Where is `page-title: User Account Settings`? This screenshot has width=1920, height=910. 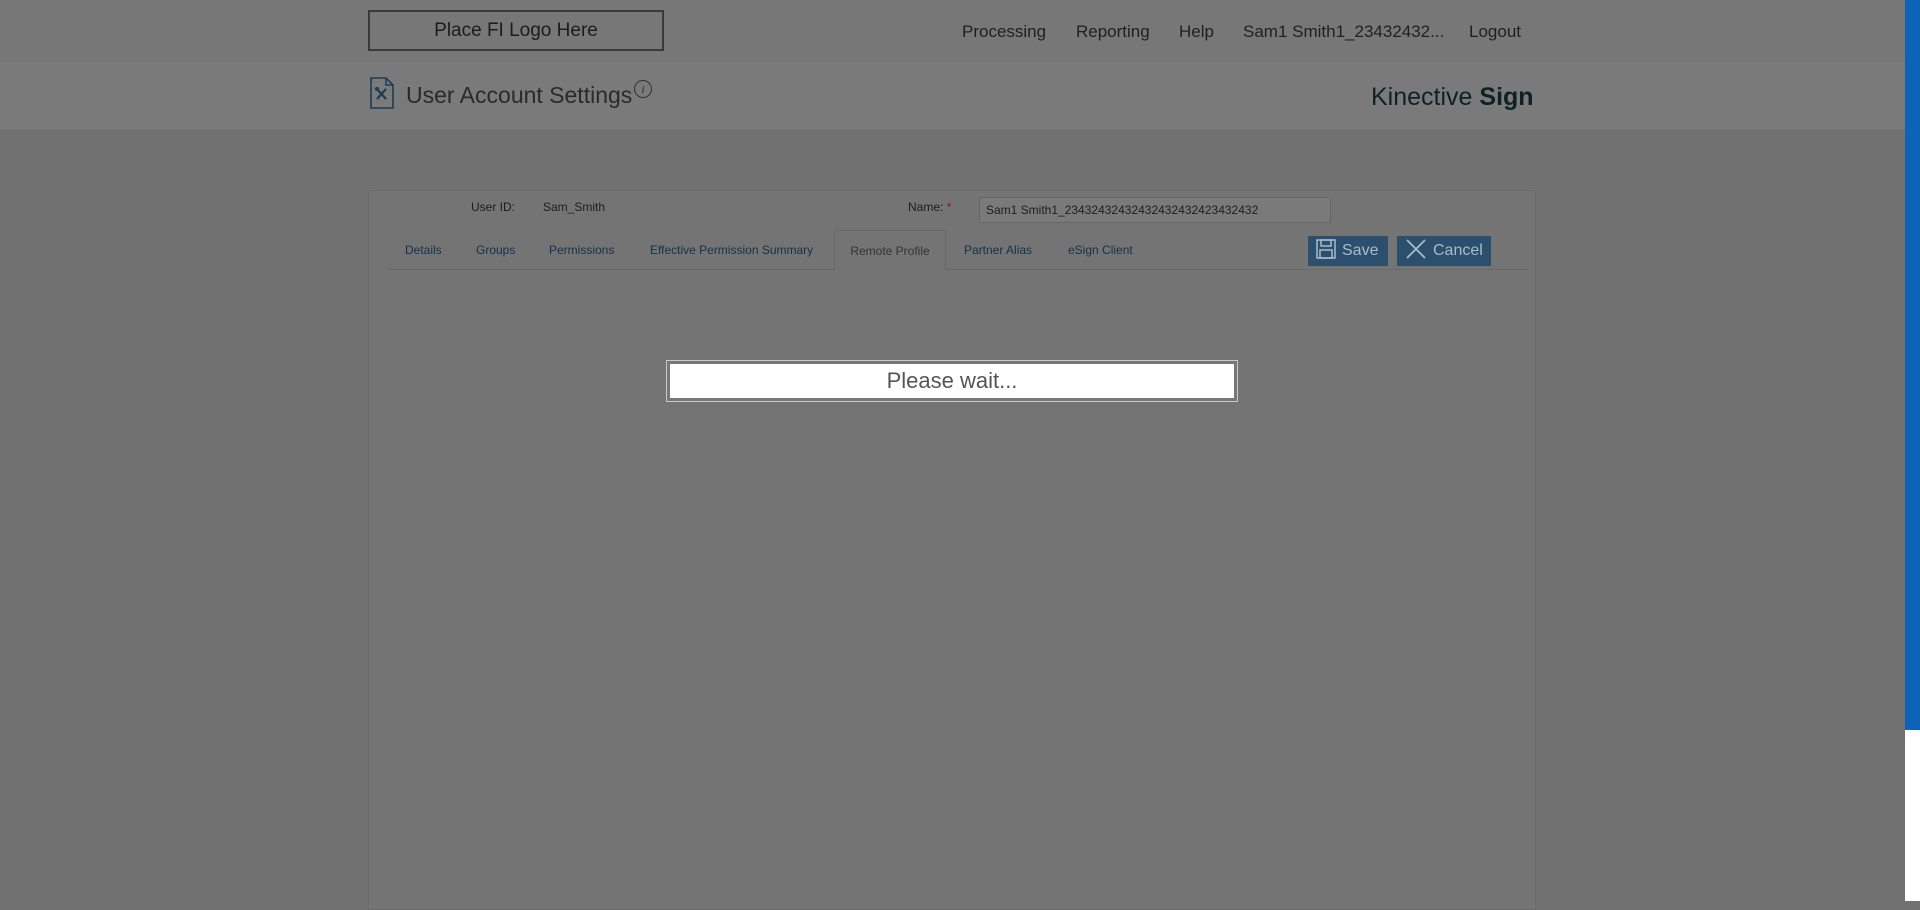 page-title: User Account Settings is located at coordinates (519, 95).